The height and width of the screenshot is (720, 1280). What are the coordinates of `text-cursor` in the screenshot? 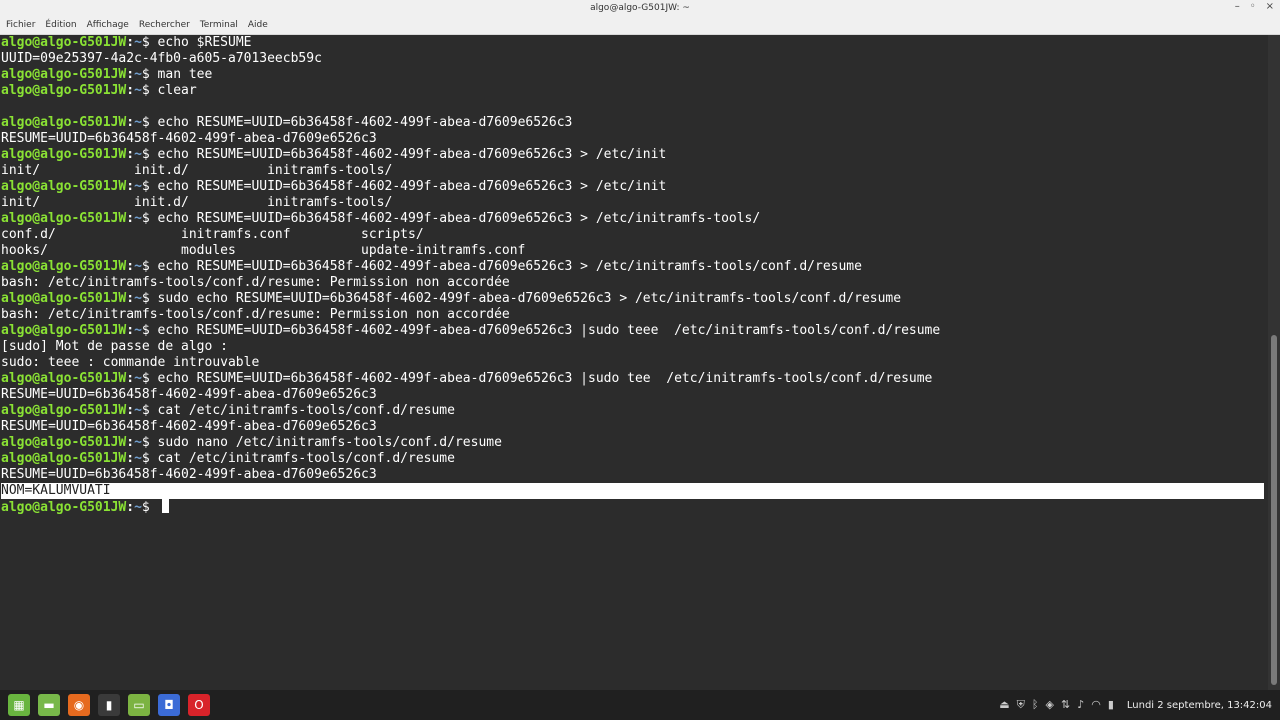 It's located at (165, 506).